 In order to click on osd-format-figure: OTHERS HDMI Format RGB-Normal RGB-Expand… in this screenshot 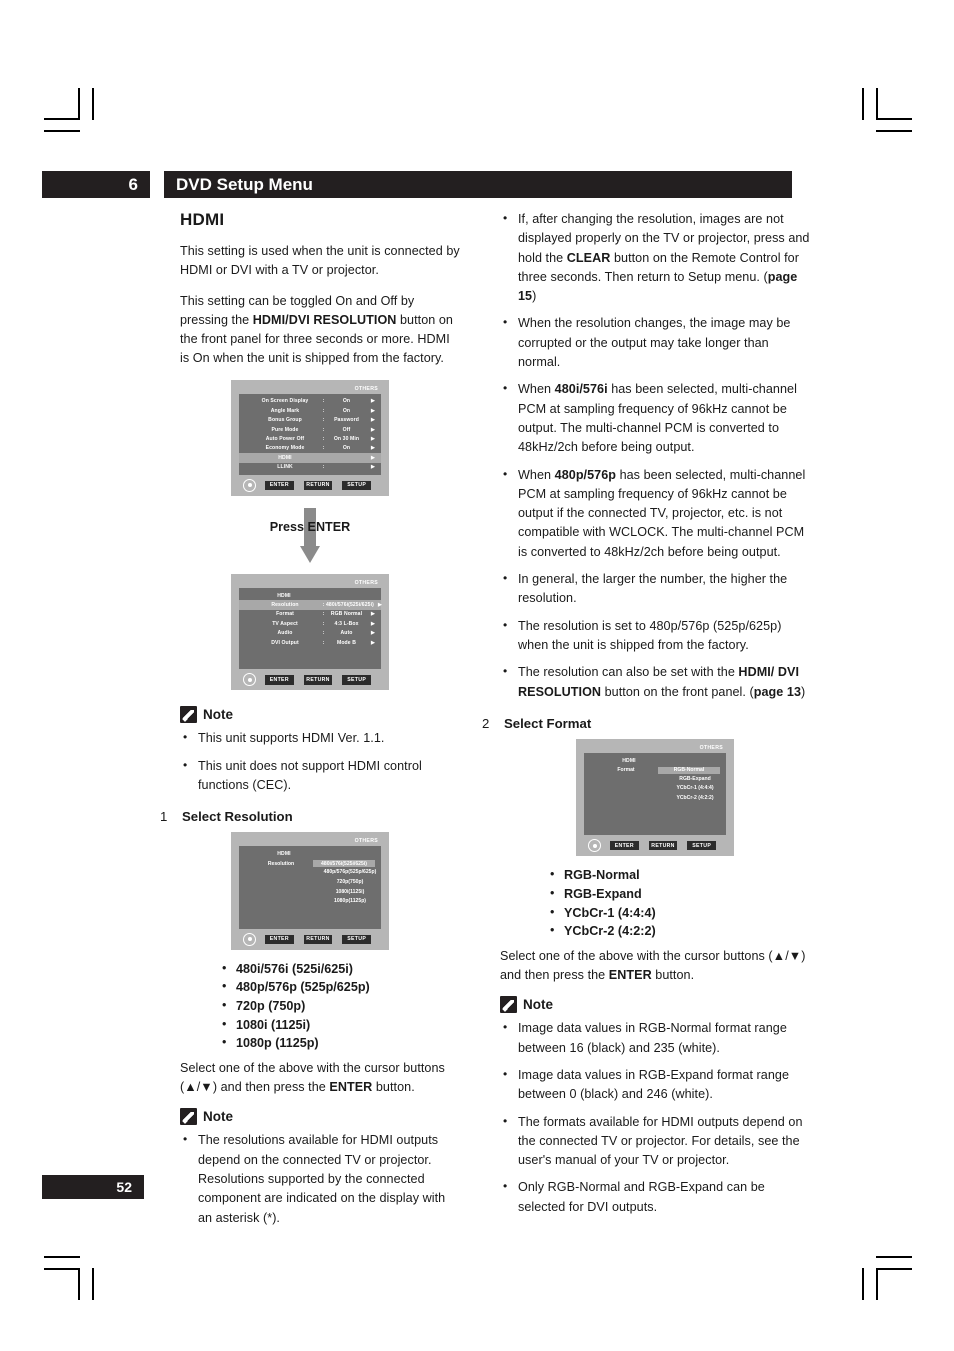, I will do `click(655, 797)`.